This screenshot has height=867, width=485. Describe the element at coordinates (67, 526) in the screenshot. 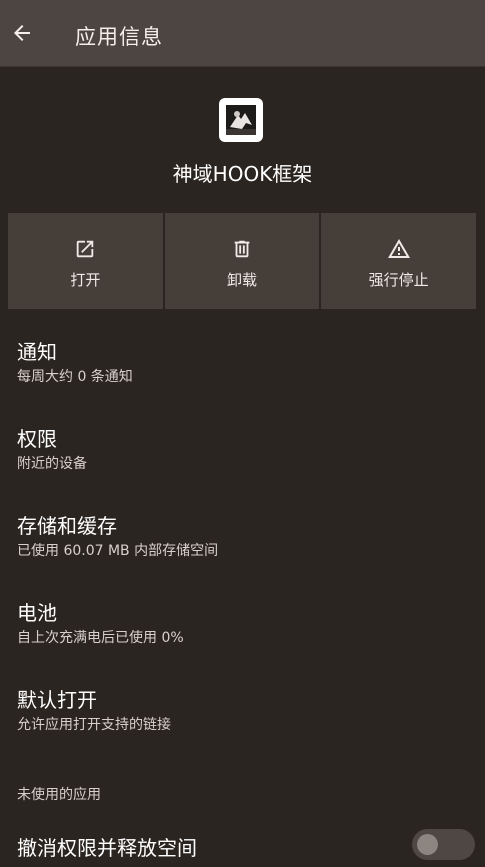

I see `storage-title: 存储和缓存` at that location.